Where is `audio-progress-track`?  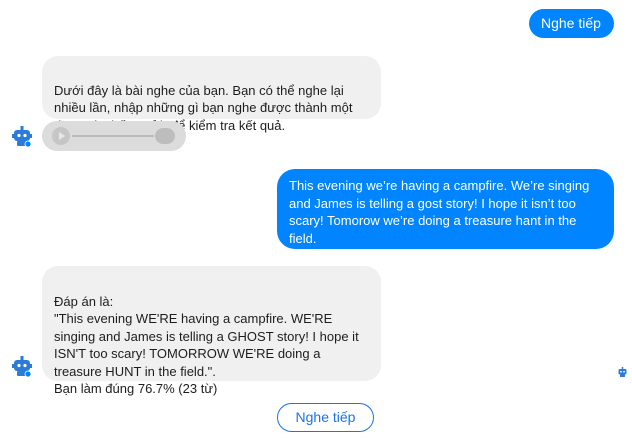 audio-progress-track is located at coordinates (113, 136).